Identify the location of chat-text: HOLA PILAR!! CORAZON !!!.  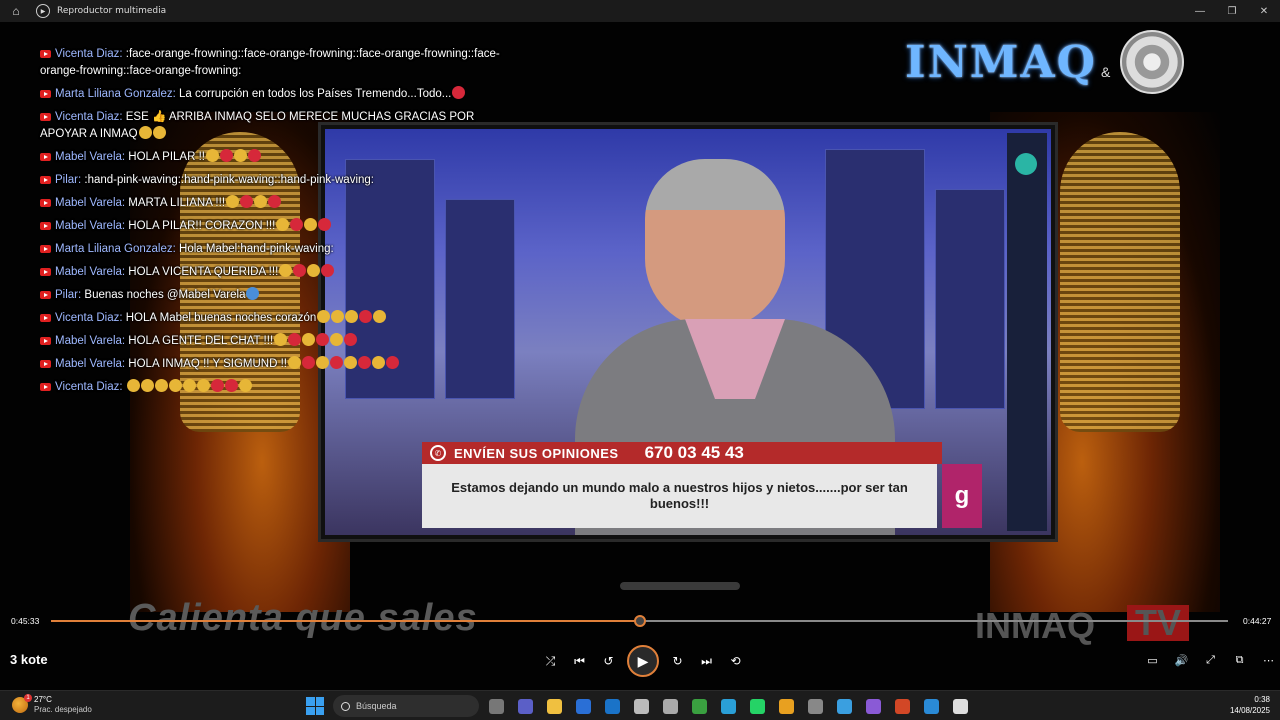
(202, 226).